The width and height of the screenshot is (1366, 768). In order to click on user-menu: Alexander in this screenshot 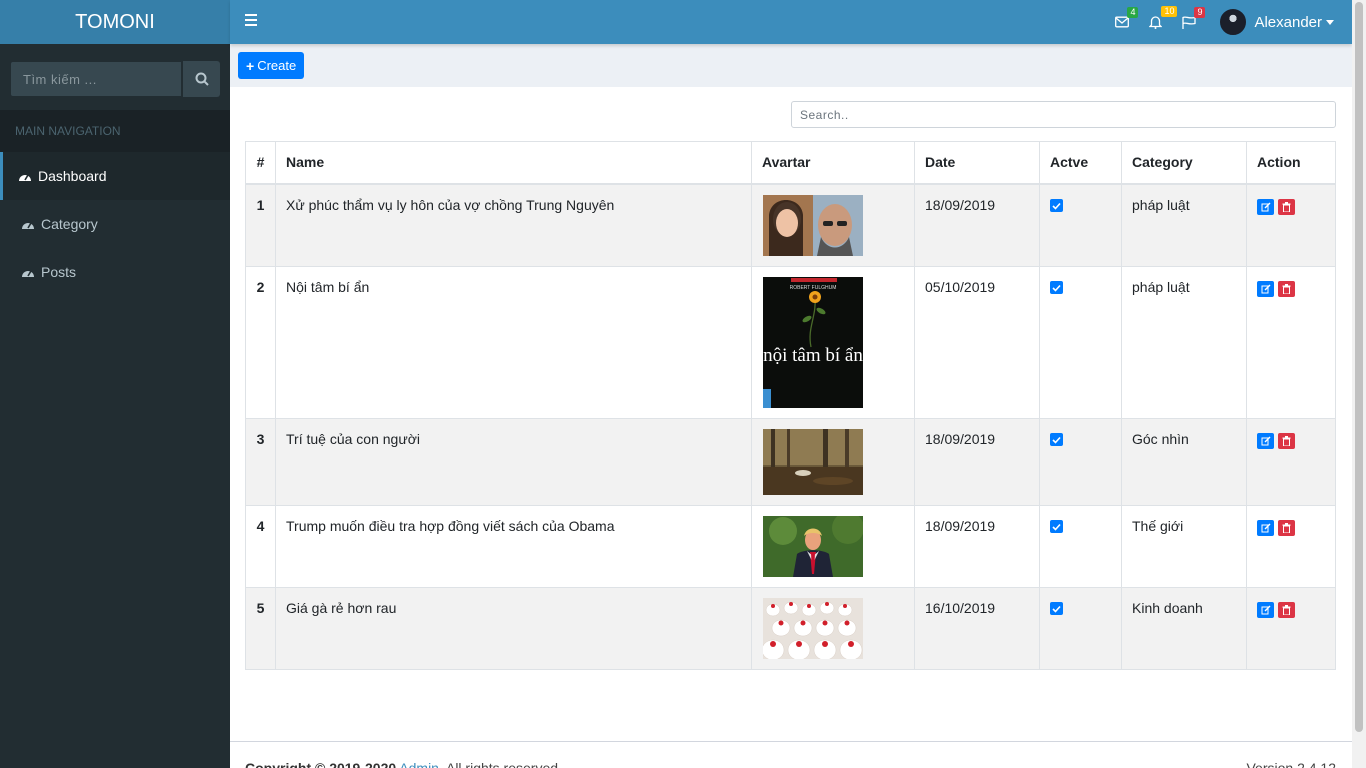, I will do `click(1294, 22)`.